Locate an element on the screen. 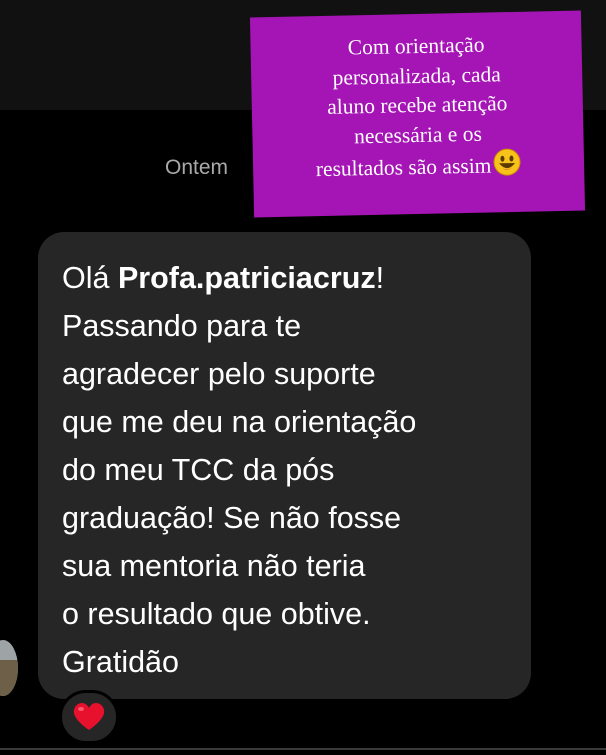 The height and width of the screenshot is (755, 606). heart-icon is located at coordinates (89, 716).